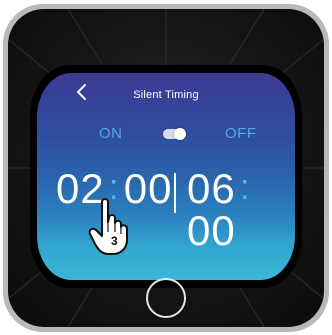 The image size is (332, 335). Describe the element at coordinates (114, 241) in the screenshot. I see `step-number: 3` at that location.